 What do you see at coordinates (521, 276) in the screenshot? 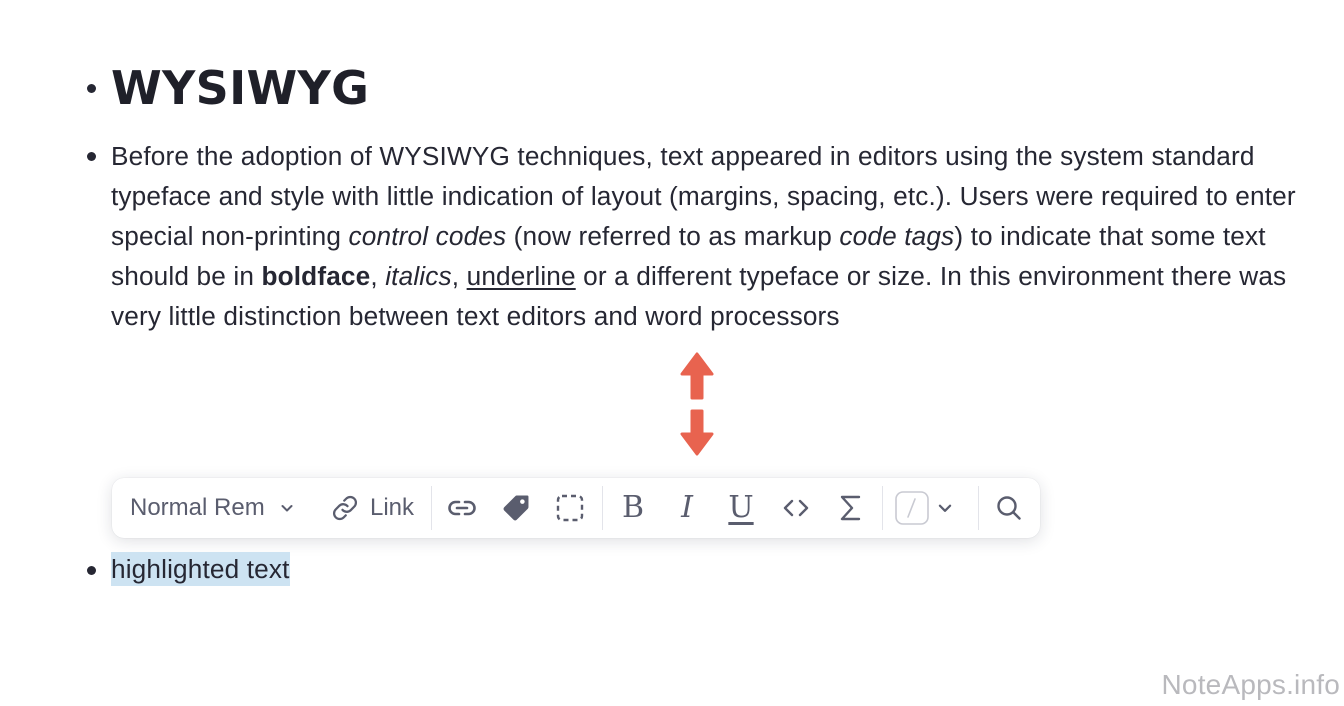
I see `underlined-text: underline` at bounding box center [521, 276].